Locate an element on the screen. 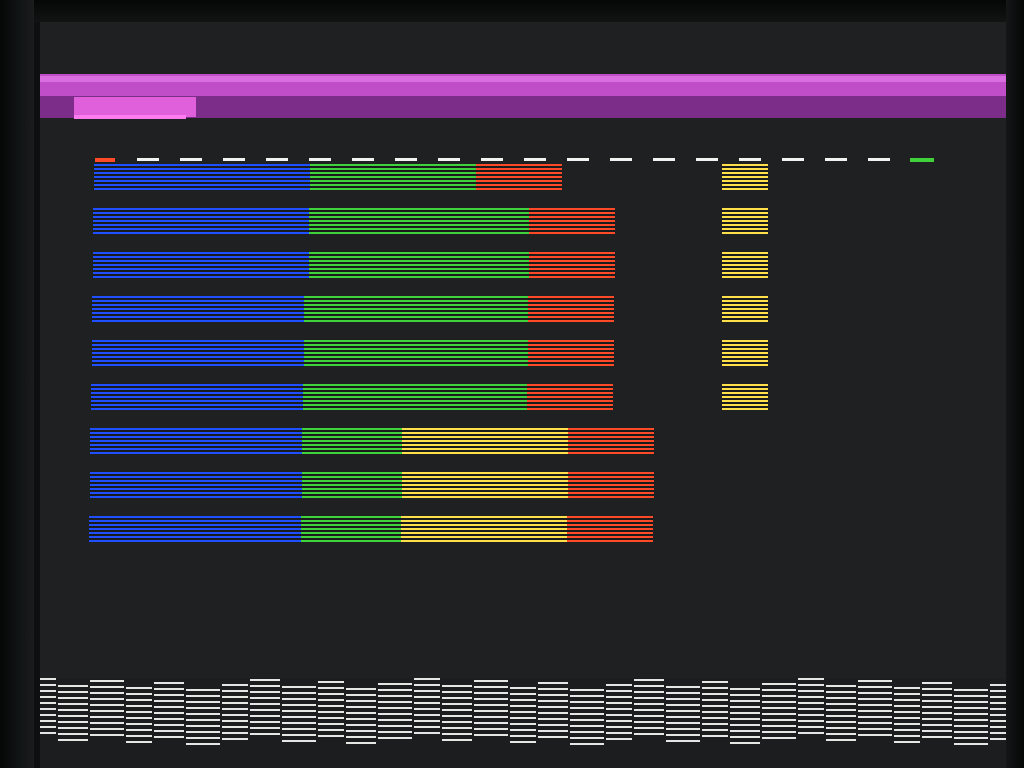  monitor-bezel-top is located at coordinates (512, 11).